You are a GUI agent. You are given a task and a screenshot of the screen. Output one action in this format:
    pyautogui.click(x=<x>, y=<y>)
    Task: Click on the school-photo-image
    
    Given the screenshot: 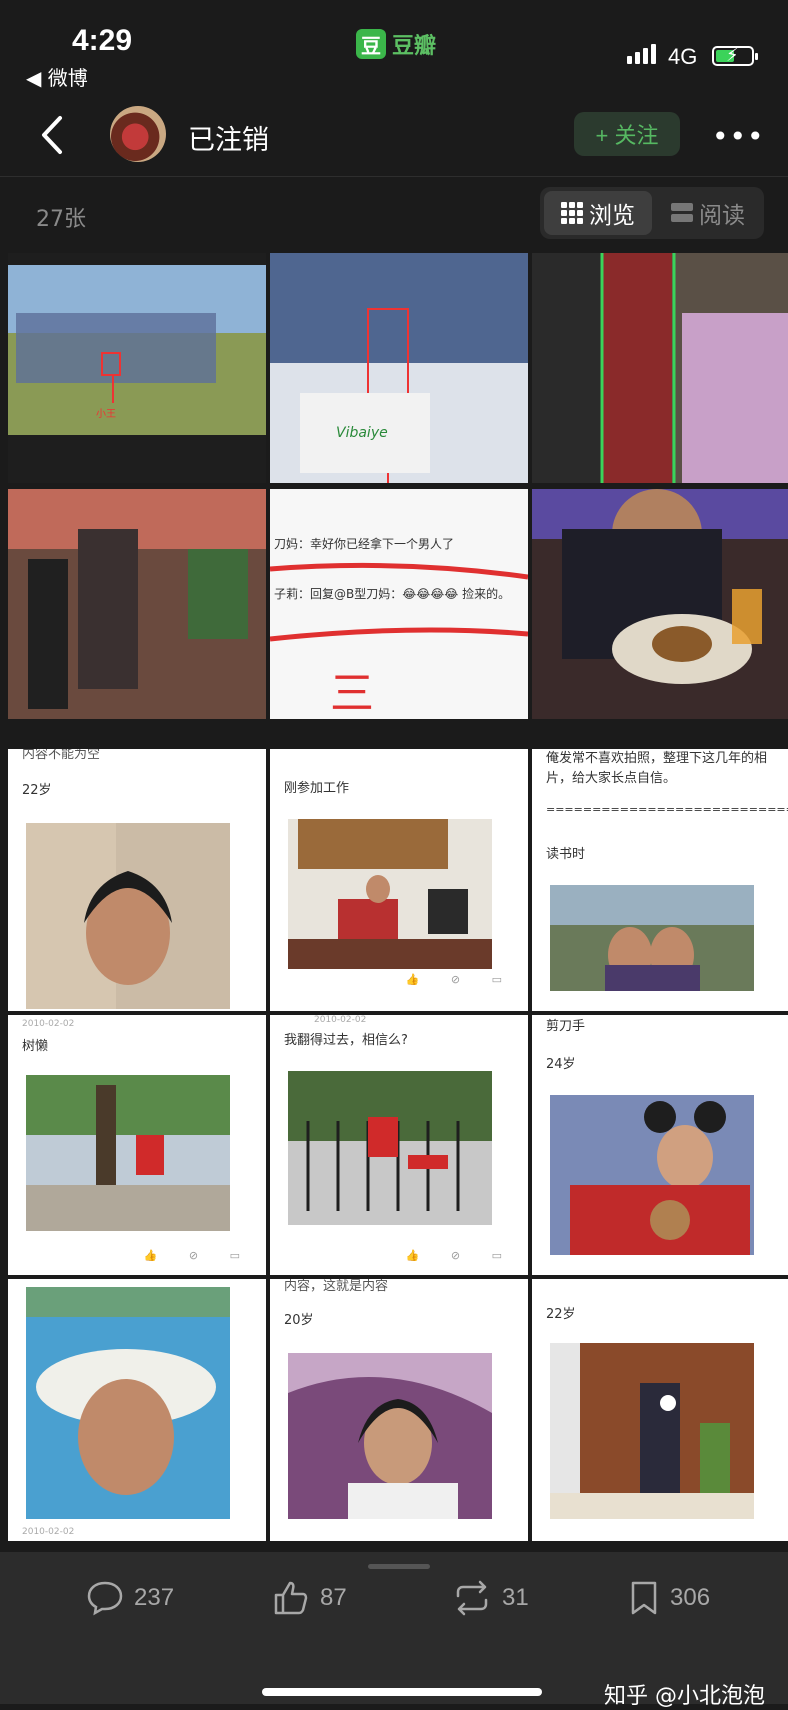 What is the action you would take?
    pyautogui.click(x=652, y=938)
    